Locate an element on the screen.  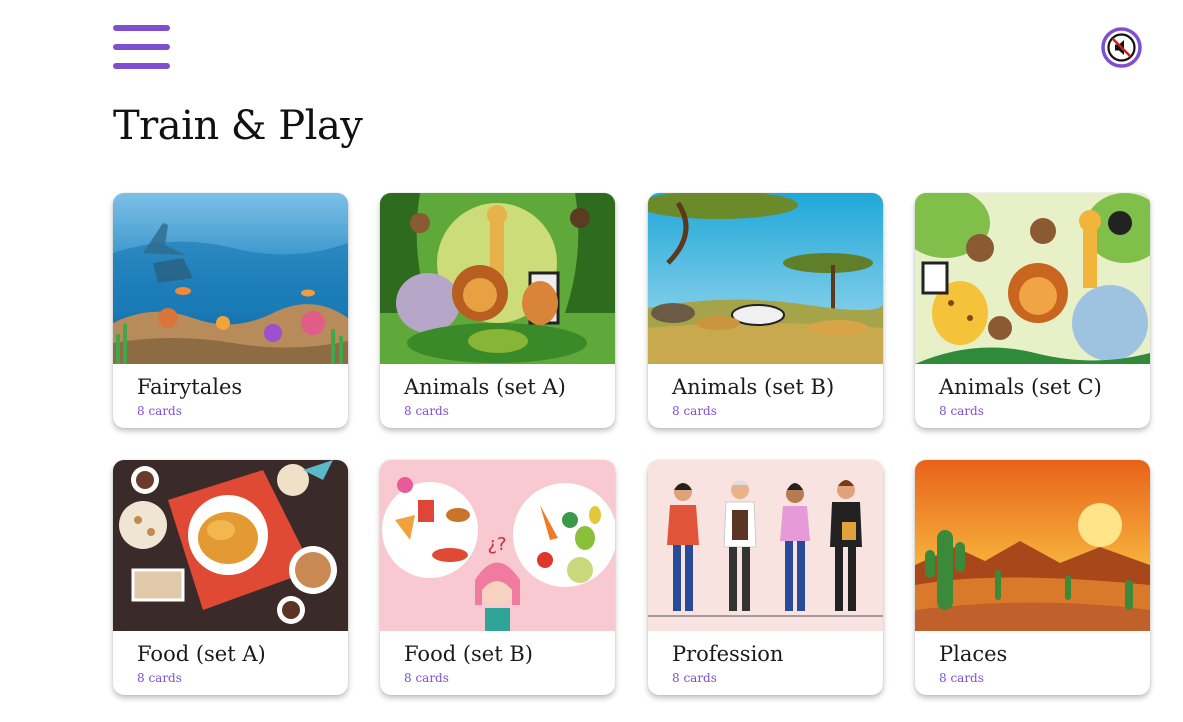
profession-thumbnail is located at coordinates (765, 545).